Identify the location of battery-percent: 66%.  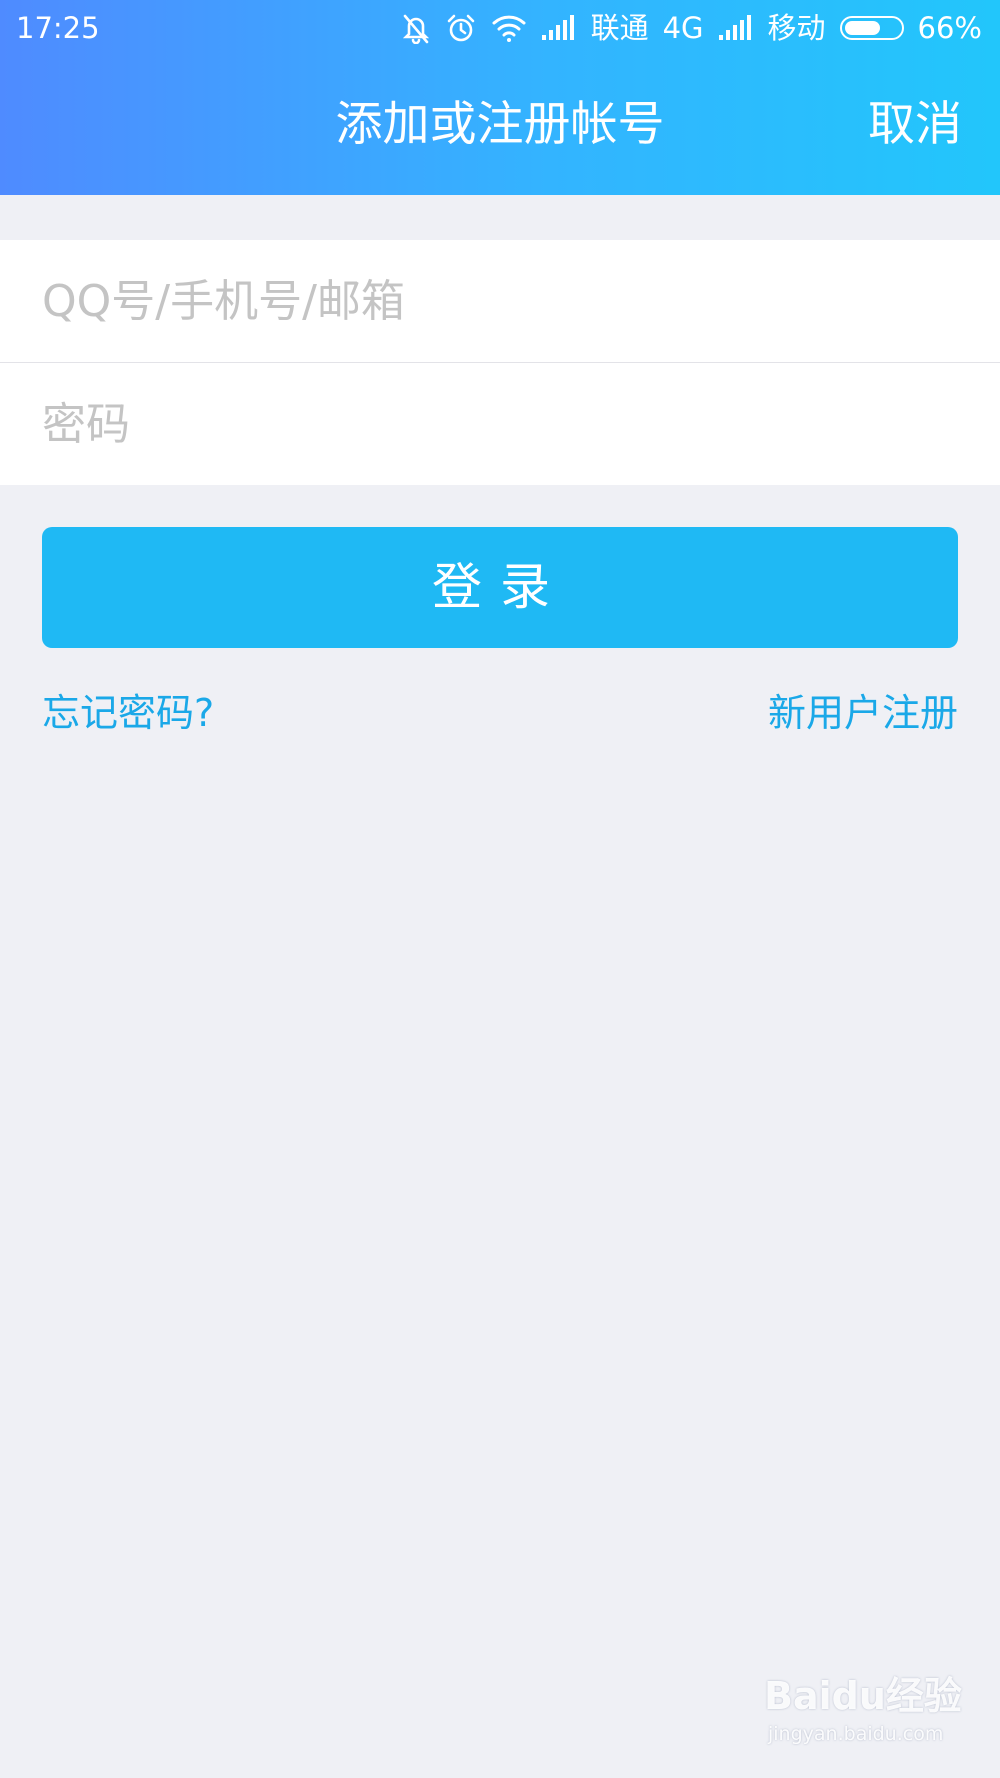
(949, 28).